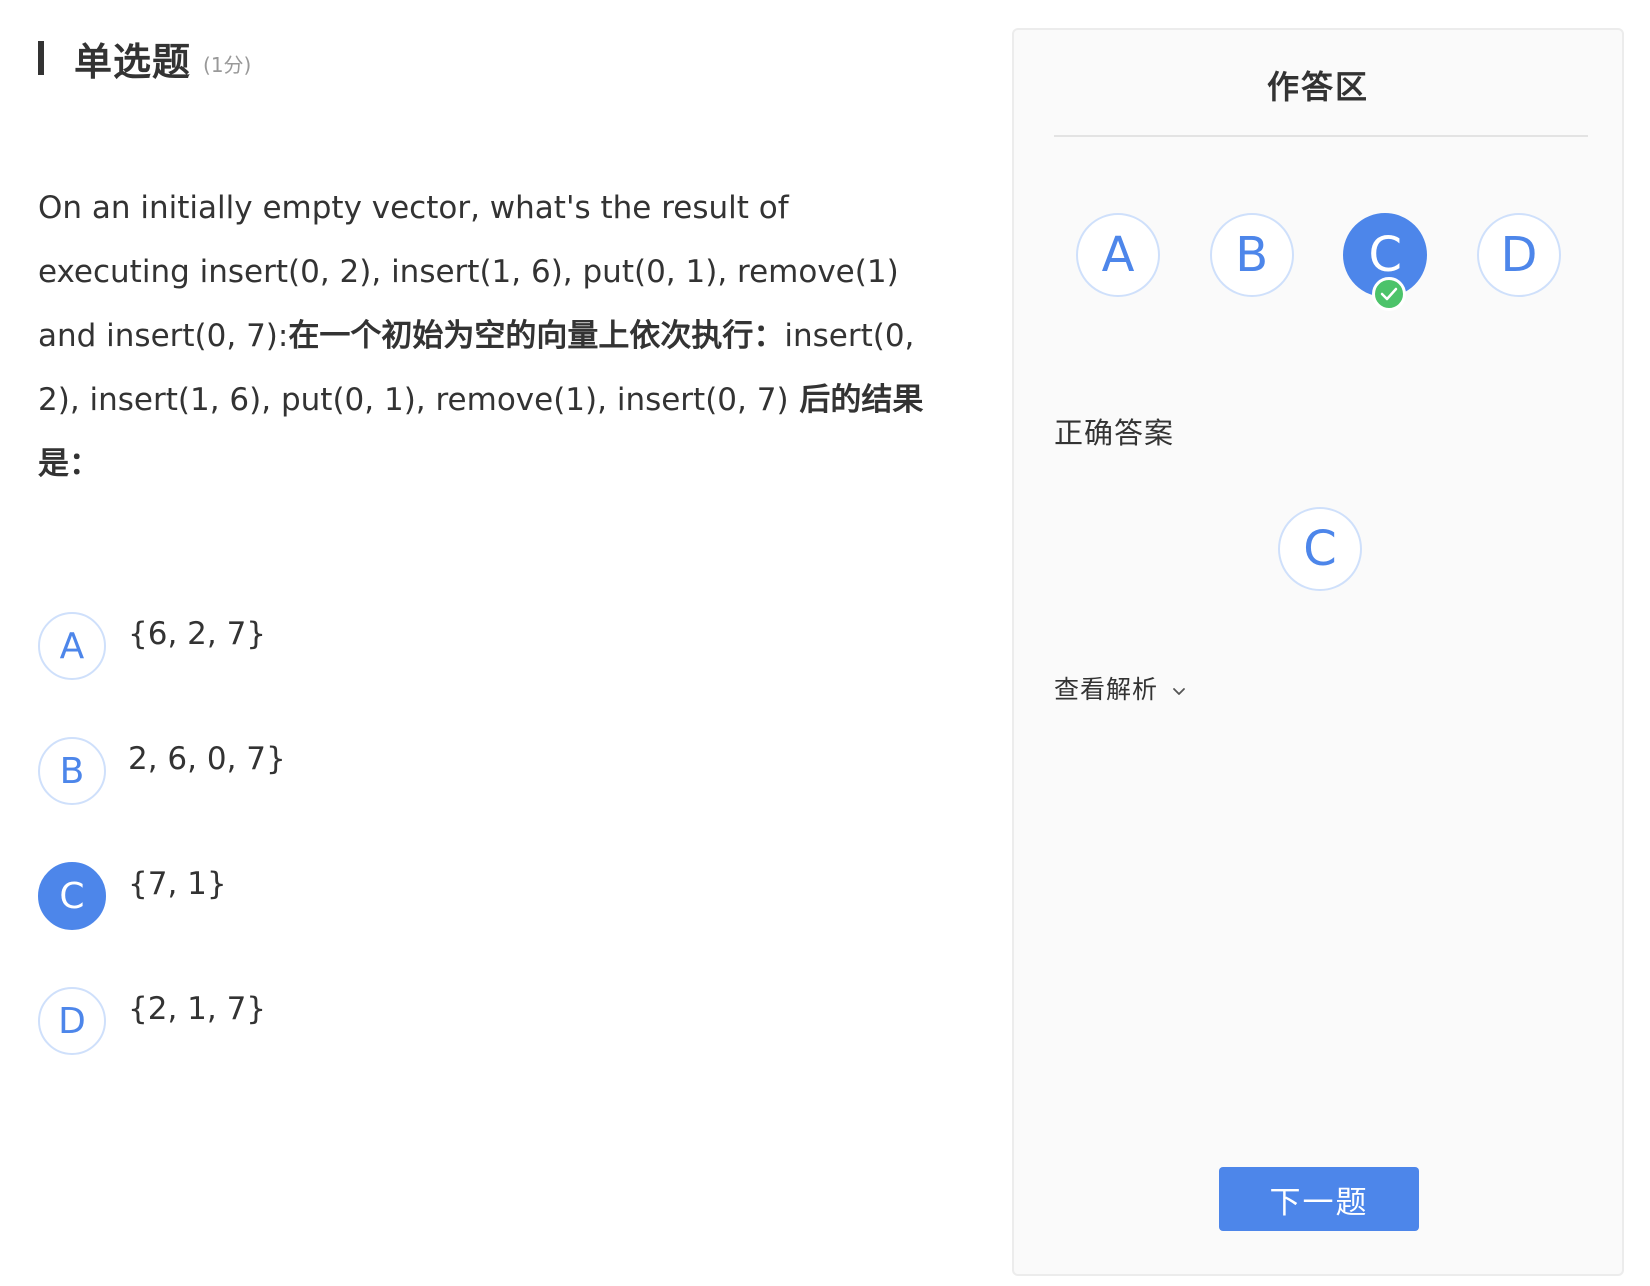 The image size is (1650, 1286). What do you see at coordinates (536, 336) in the screenshot?
I see `question-text-cn-1: 在一个初始为空的向量上依次执行：` at bounding box center [536, 336].